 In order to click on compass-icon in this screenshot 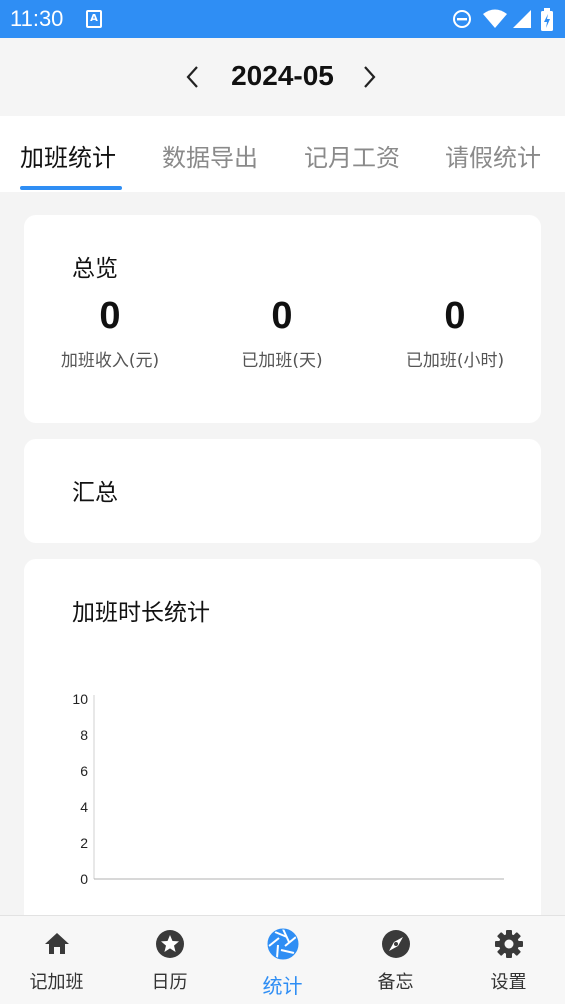, I will do `click(396, 944)`.